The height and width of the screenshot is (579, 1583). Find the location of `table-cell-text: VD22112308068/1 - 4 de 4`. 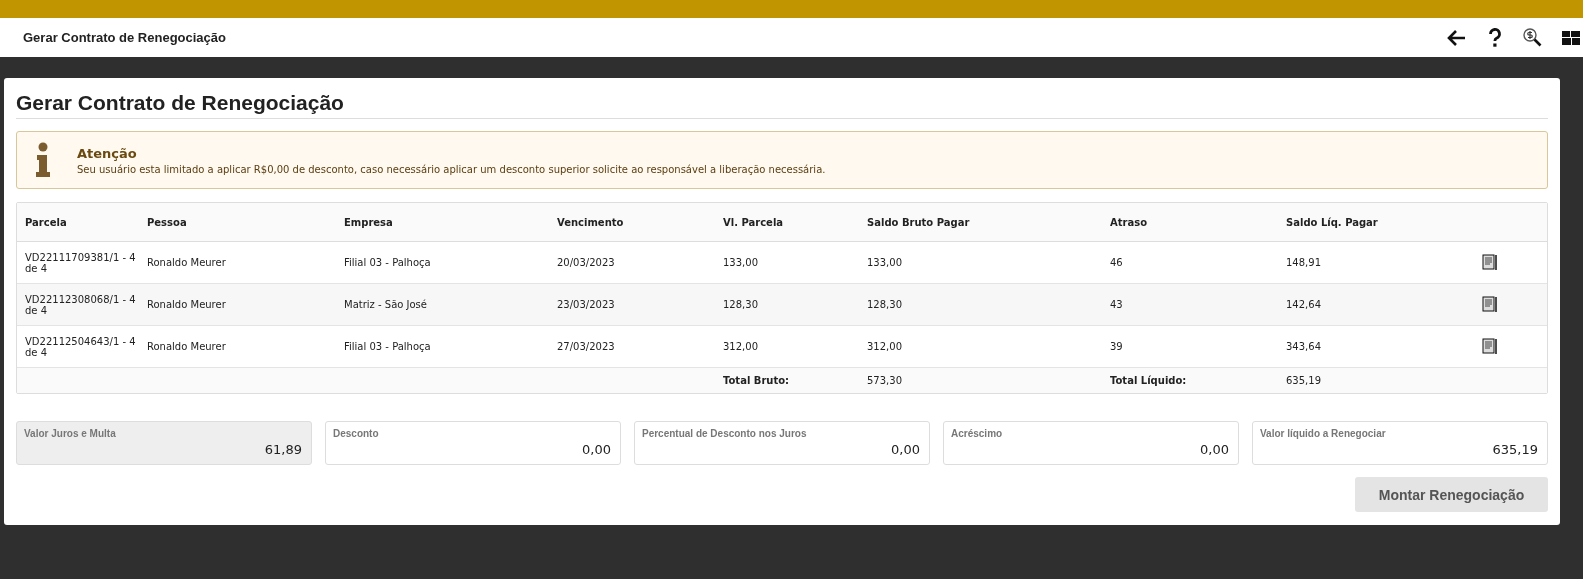

table-cell-text: VD22112308068/1 - 4 de 4 is located at coordinates (80, 304).